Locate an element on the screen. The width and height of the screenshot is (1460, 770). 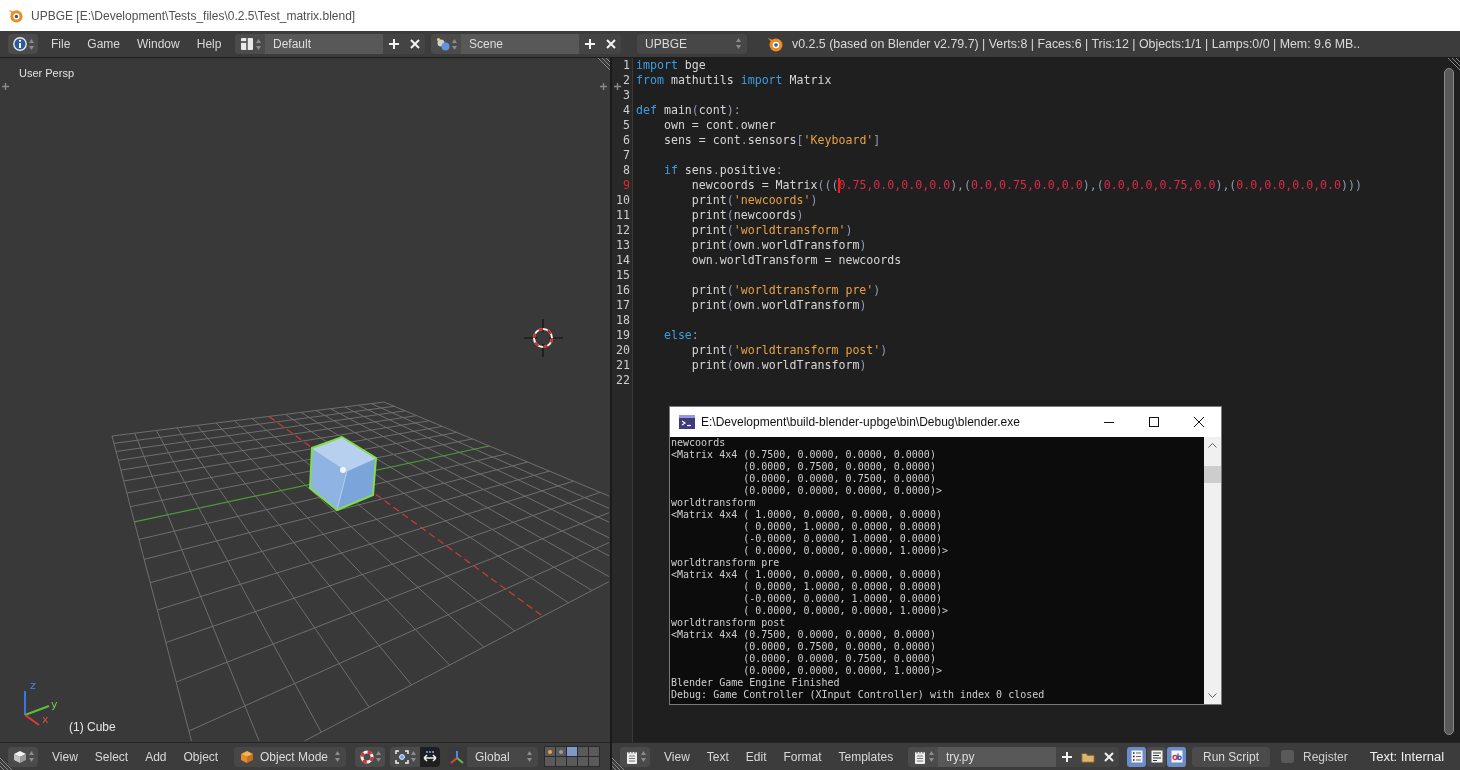
scroll-up-icon is located at coordinates (1212, 445).